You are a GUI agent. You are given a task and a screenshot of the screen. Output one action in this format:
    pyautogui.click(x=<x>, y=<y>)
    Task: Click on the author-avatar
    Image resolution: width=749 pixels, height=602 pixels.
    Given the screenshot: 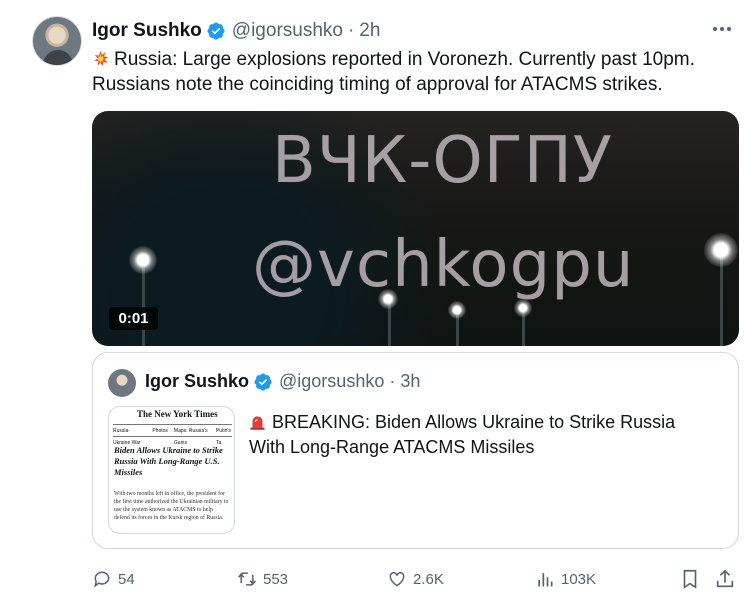 What is the action you would take?
    pyautogui.click(x=57, y=41)
    